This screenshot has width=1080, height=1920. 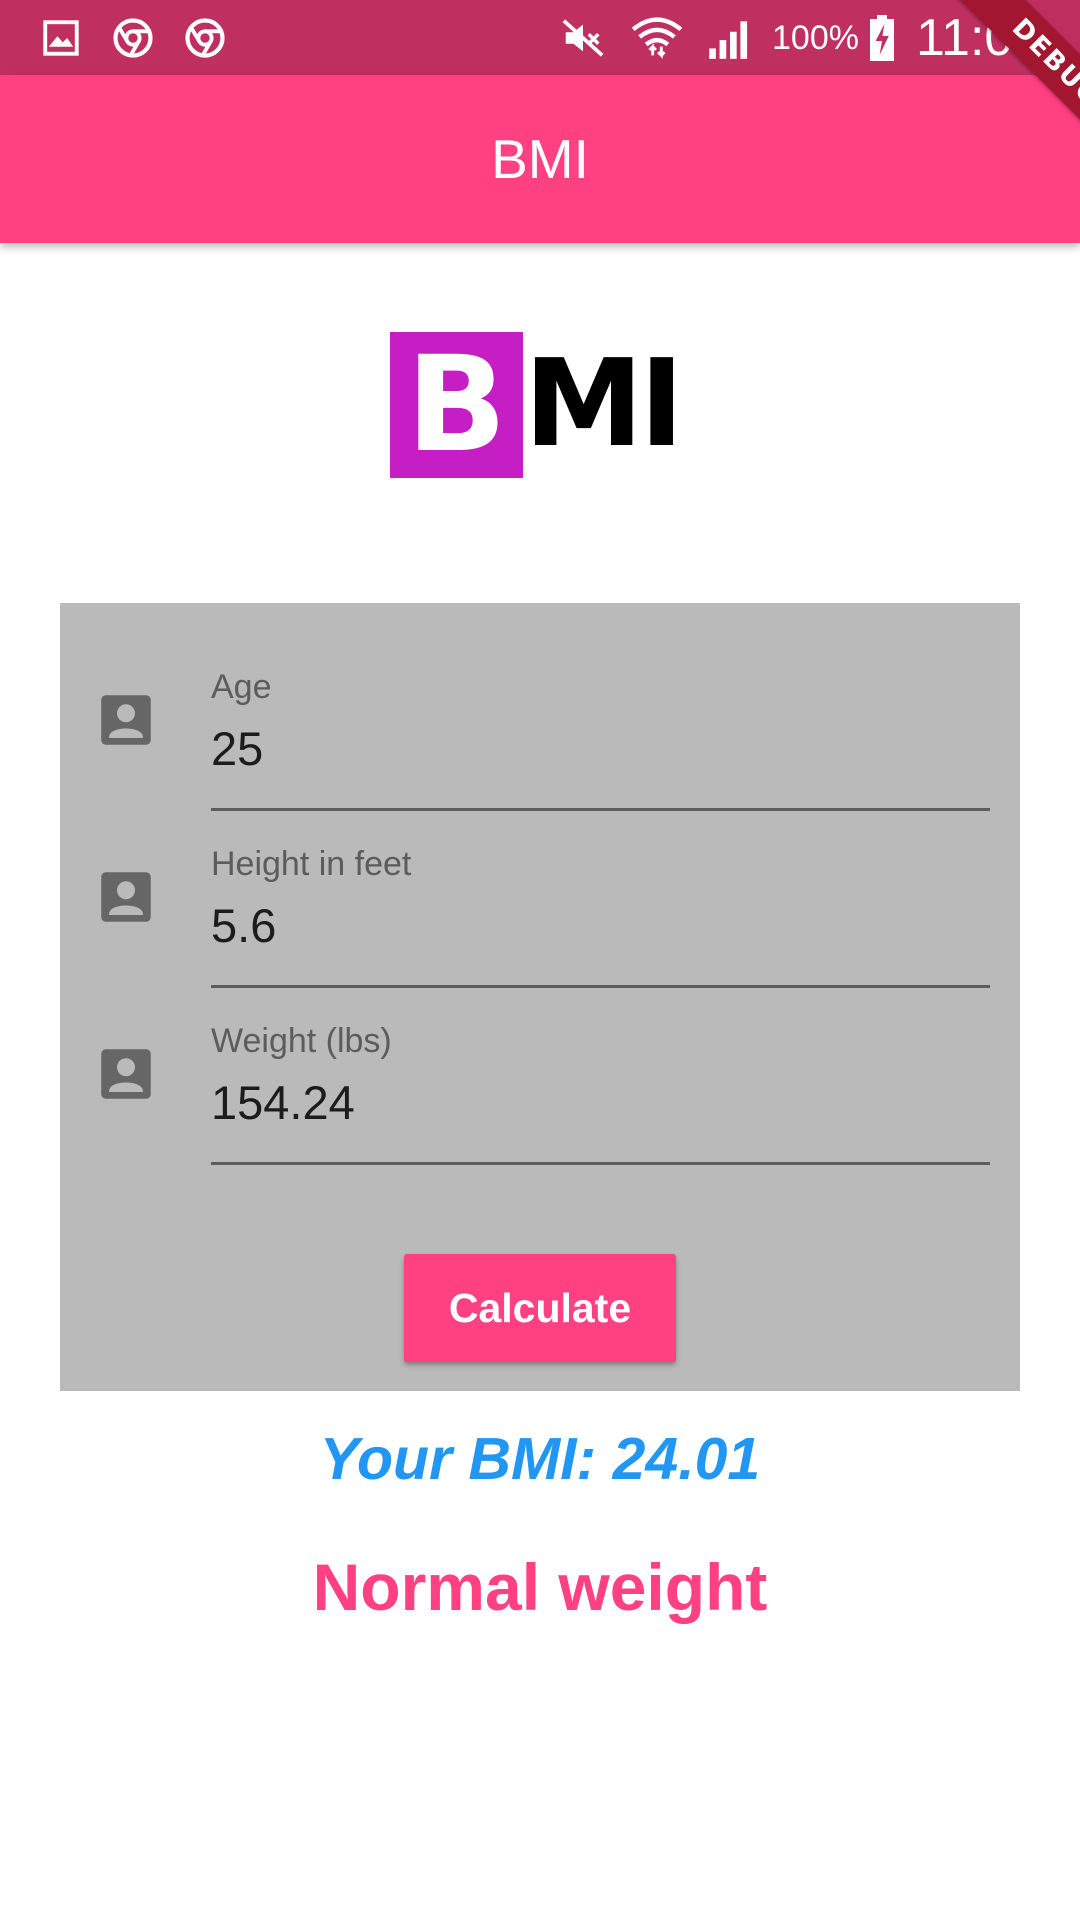 What do you see at coordinates (604, 404) in the screenshot?
I see `logo-letters-mi: MI` at bounding box center [604, 404].